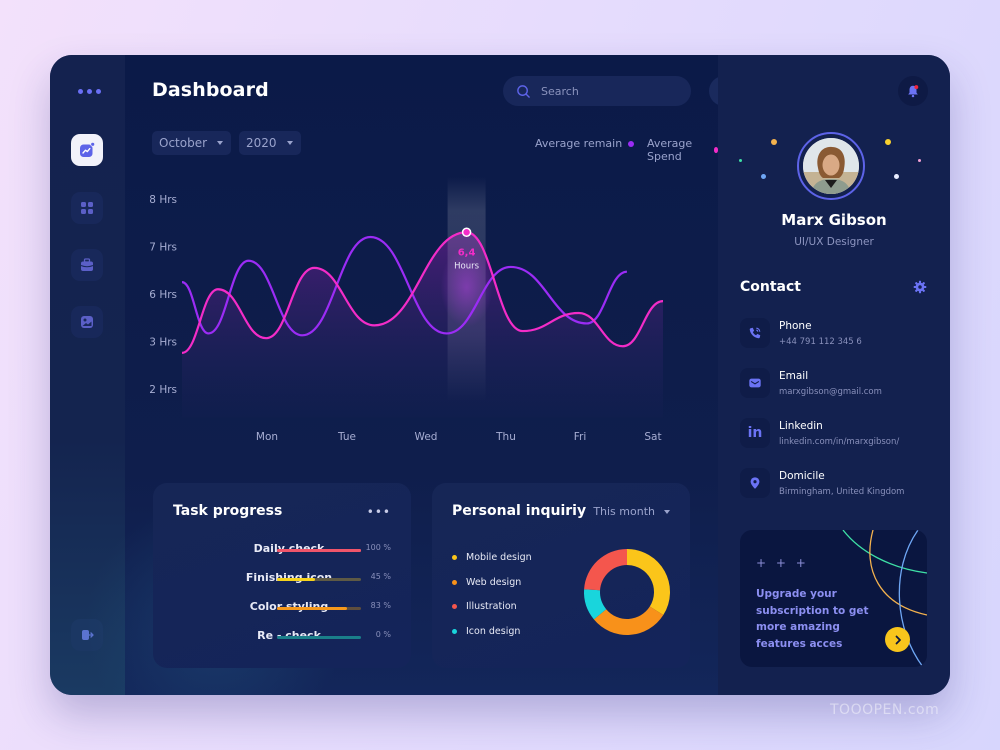 The width and height of the screenshot is (1000, 750). I want to click on personal-inquiry-title: Personal inquiriy, so click(519, 511).